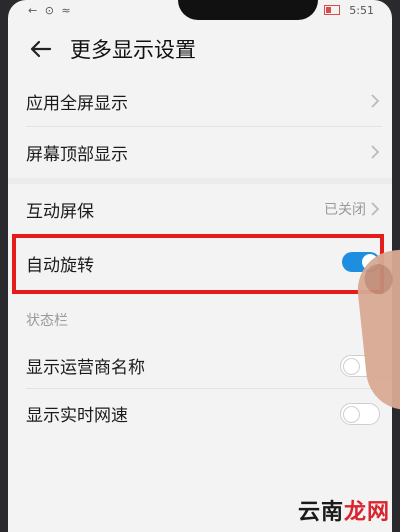 Image resolution: width=400 pixels, height=532 pixels. Describe the element at coordinates (77, 416) in the screenshot. I see `setting-label: 显示实时网速` at that location.